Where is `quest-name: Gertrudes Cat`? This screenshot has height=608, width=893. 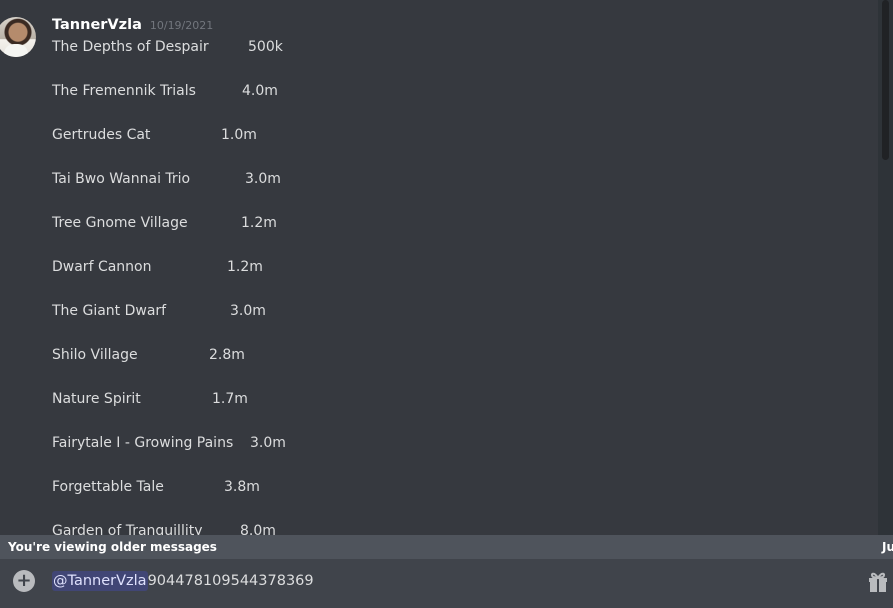
quest-name: Gertrudes Cat is located at coordinates (101, 135).